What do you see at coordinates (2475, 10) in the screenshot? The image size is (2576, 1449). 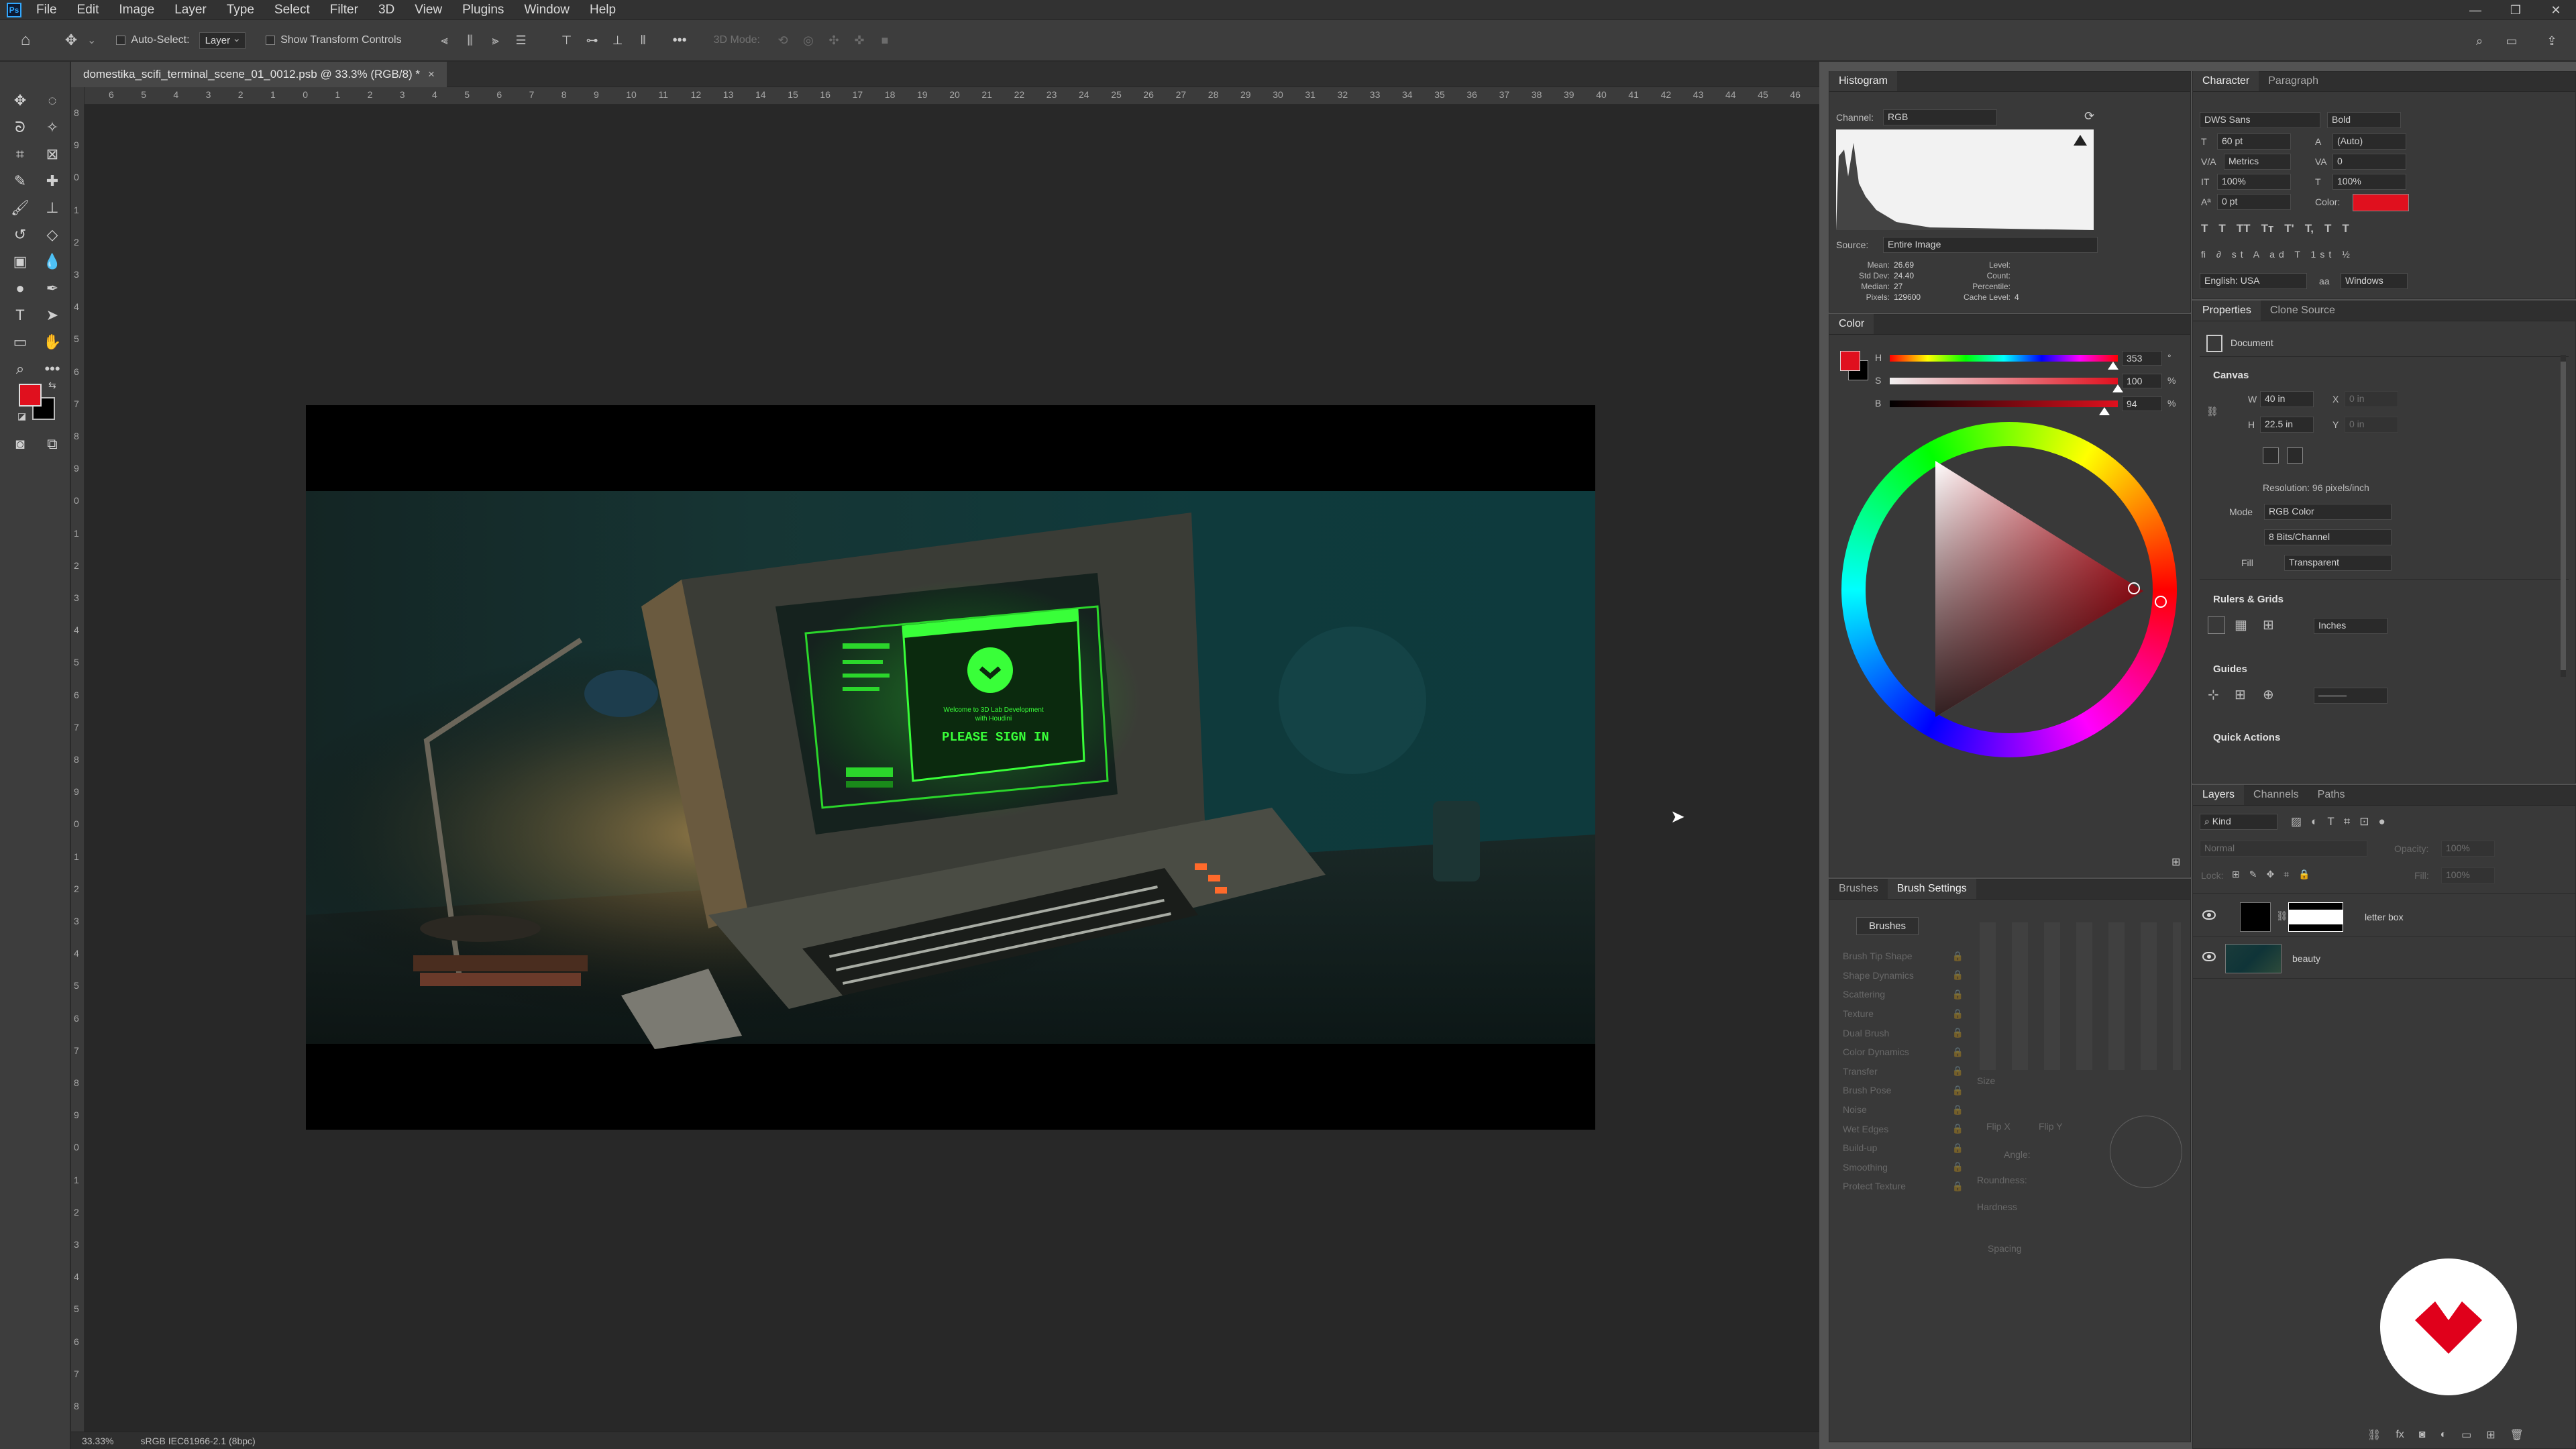 I see `minimize-icon: —` at bounding box center [2475, 10].